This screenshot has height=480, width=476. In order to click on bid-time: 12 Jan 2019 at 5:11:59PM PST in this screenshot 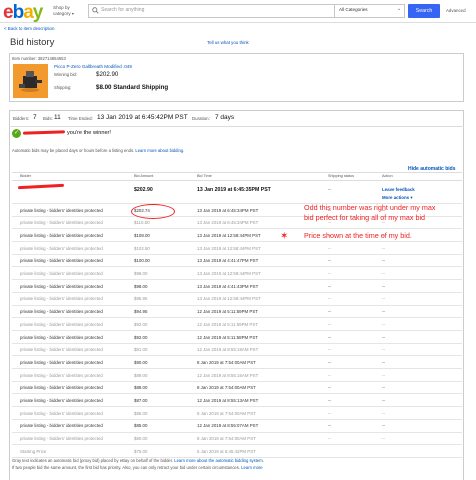, I will do `click(227, 324)`.